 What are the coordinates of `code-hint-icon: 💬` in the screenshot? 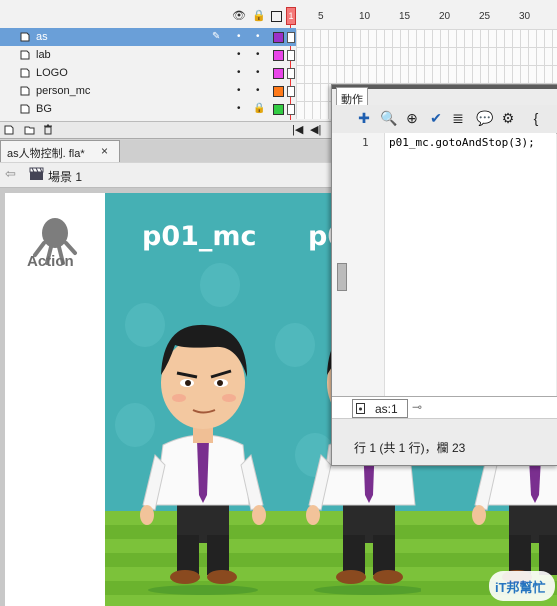 It's located at (484, 118).